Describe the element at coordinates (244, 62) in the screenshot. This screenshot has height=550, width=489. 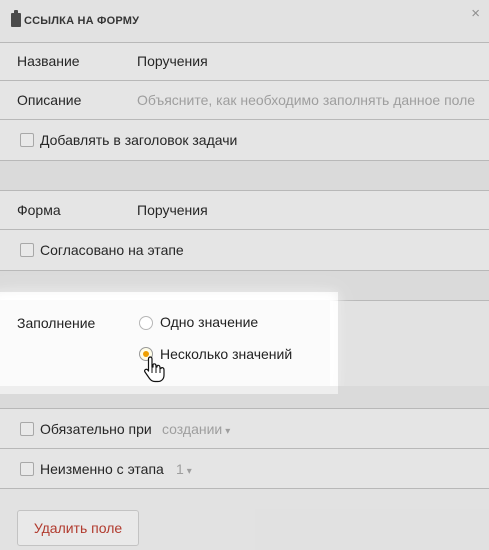
I see `name-row: Название Поручения` at that location.